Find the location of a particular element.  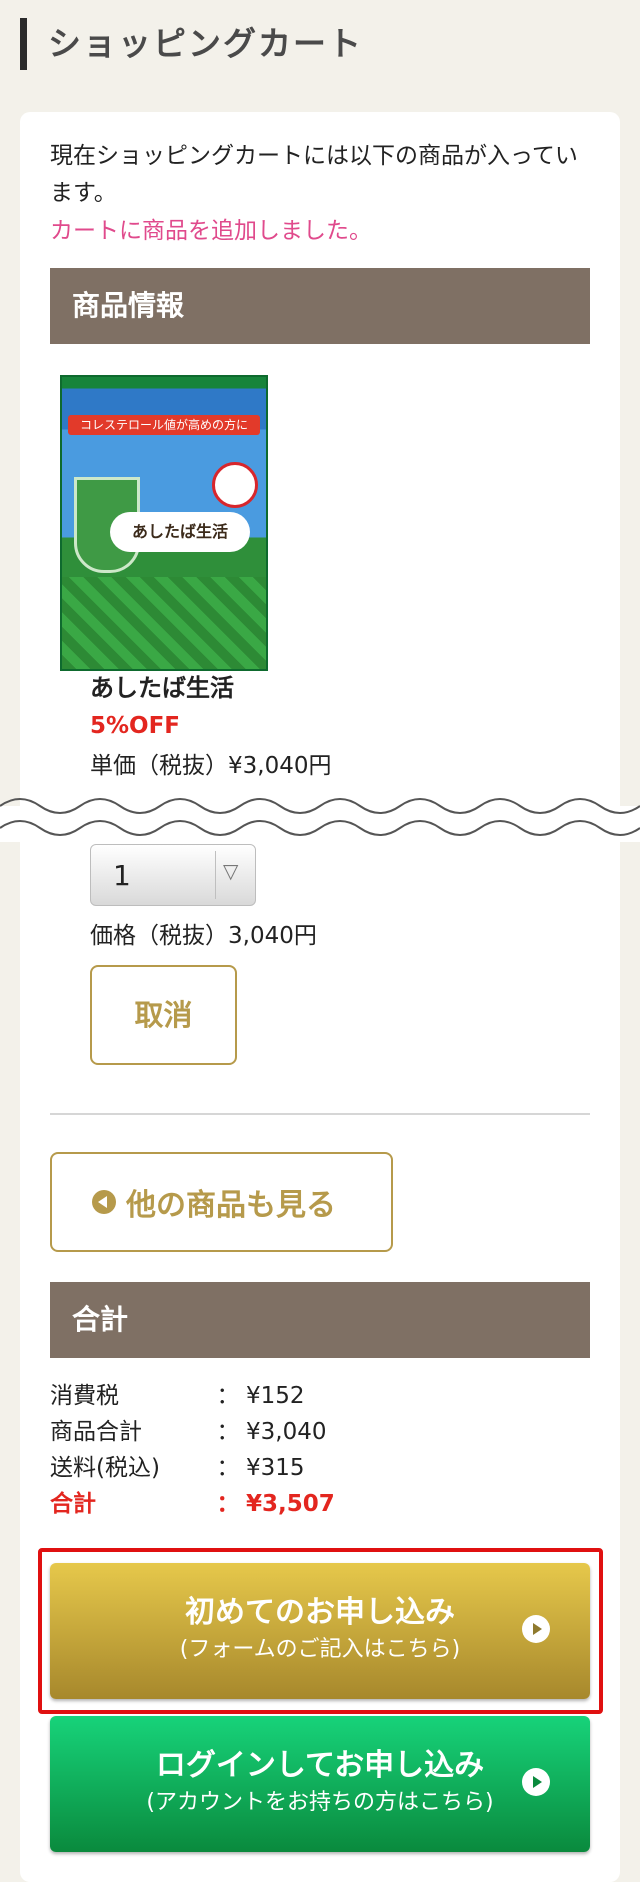

product-discount: 5%OFF is located at coordinates (135, 726).